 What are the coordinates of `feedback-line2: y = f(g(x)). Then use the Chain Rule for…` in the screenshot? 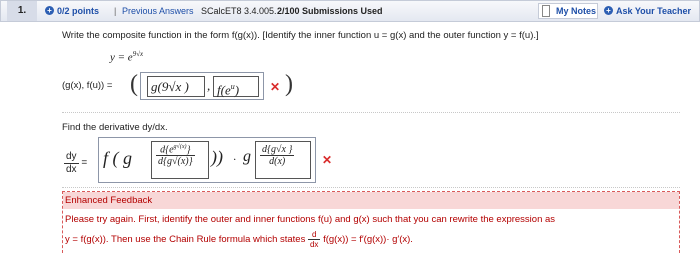 It's located at (239, 239).